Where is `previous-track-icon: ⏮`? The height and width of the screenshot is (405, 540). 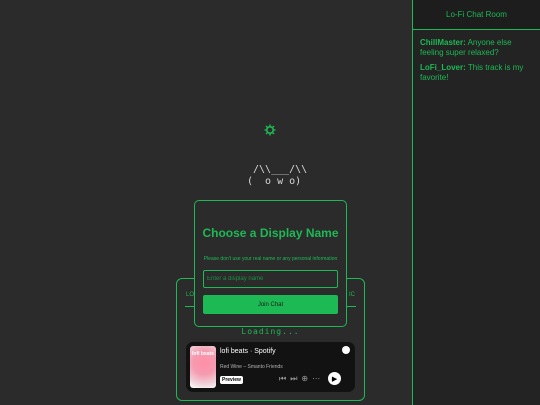 previous-track-icon: ⏮ is located at coordinates (282, 379).